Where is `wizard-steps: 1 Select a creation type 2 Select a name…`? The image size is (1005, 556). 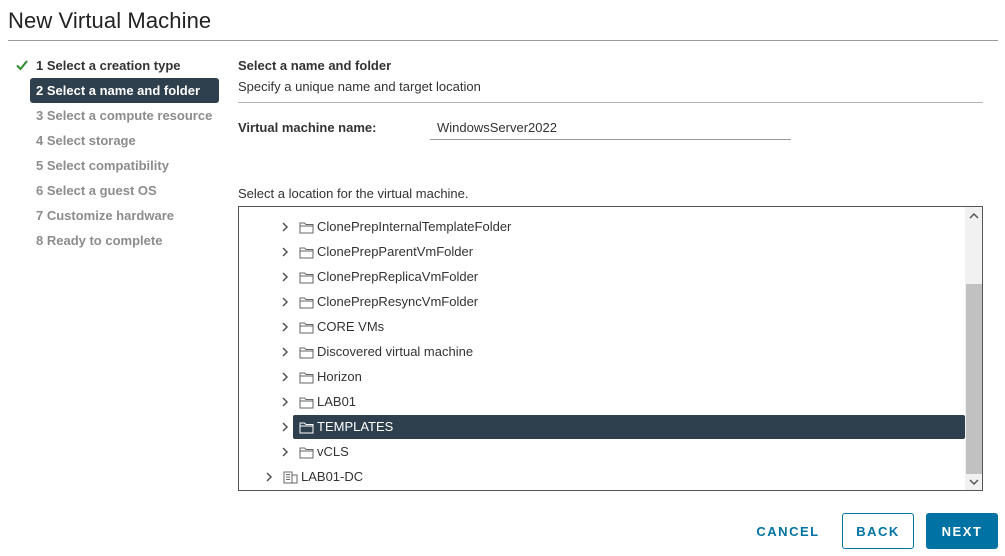 wizard-steps: 1 Select a creation type 2 Select a name… is located at coordinates (117, 153).